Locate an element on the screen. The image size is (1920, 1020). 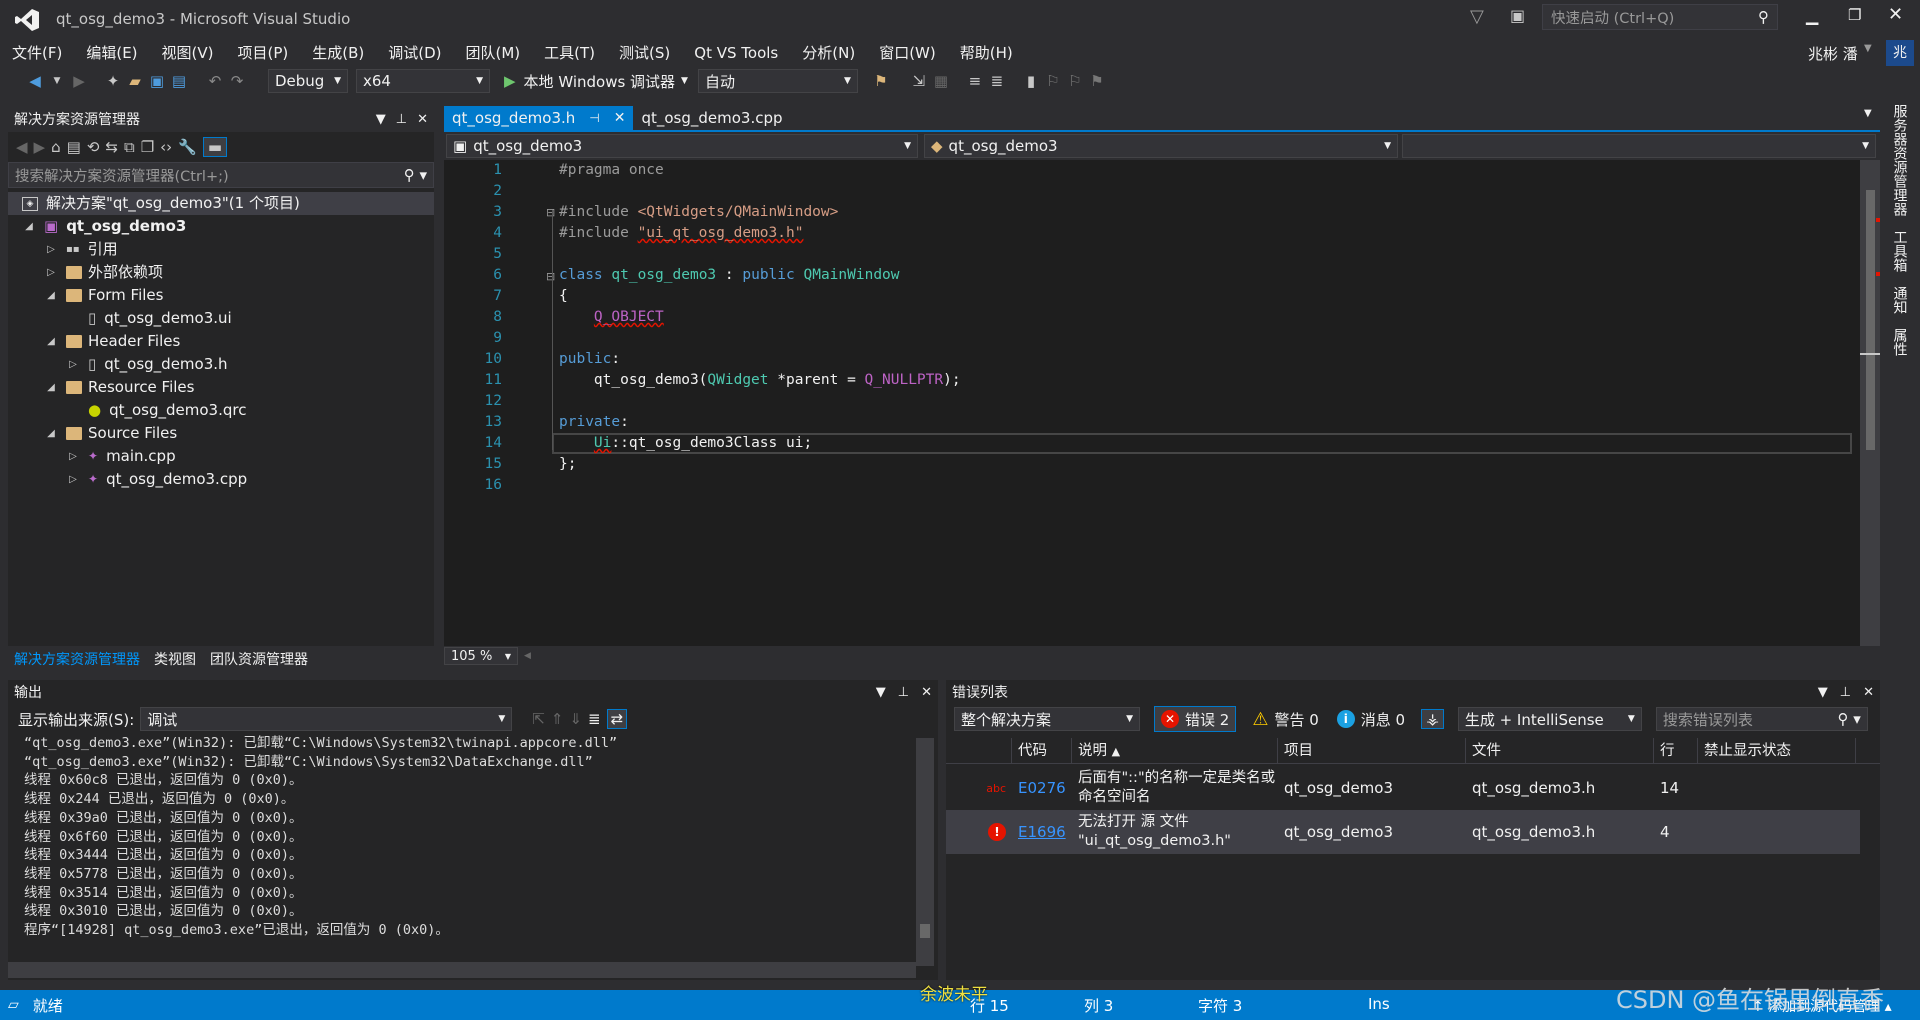
error-code: E0276 is located at coordinates (1042, 788).